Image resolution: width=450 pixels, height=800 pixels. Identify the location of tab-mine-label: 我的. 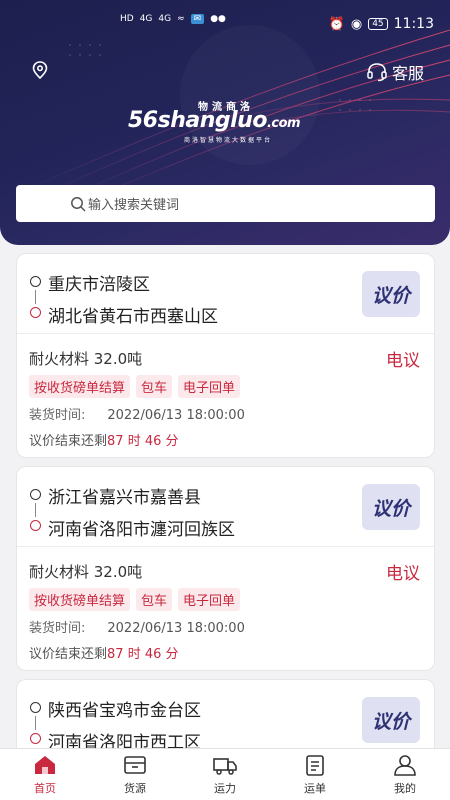
(405, 788).